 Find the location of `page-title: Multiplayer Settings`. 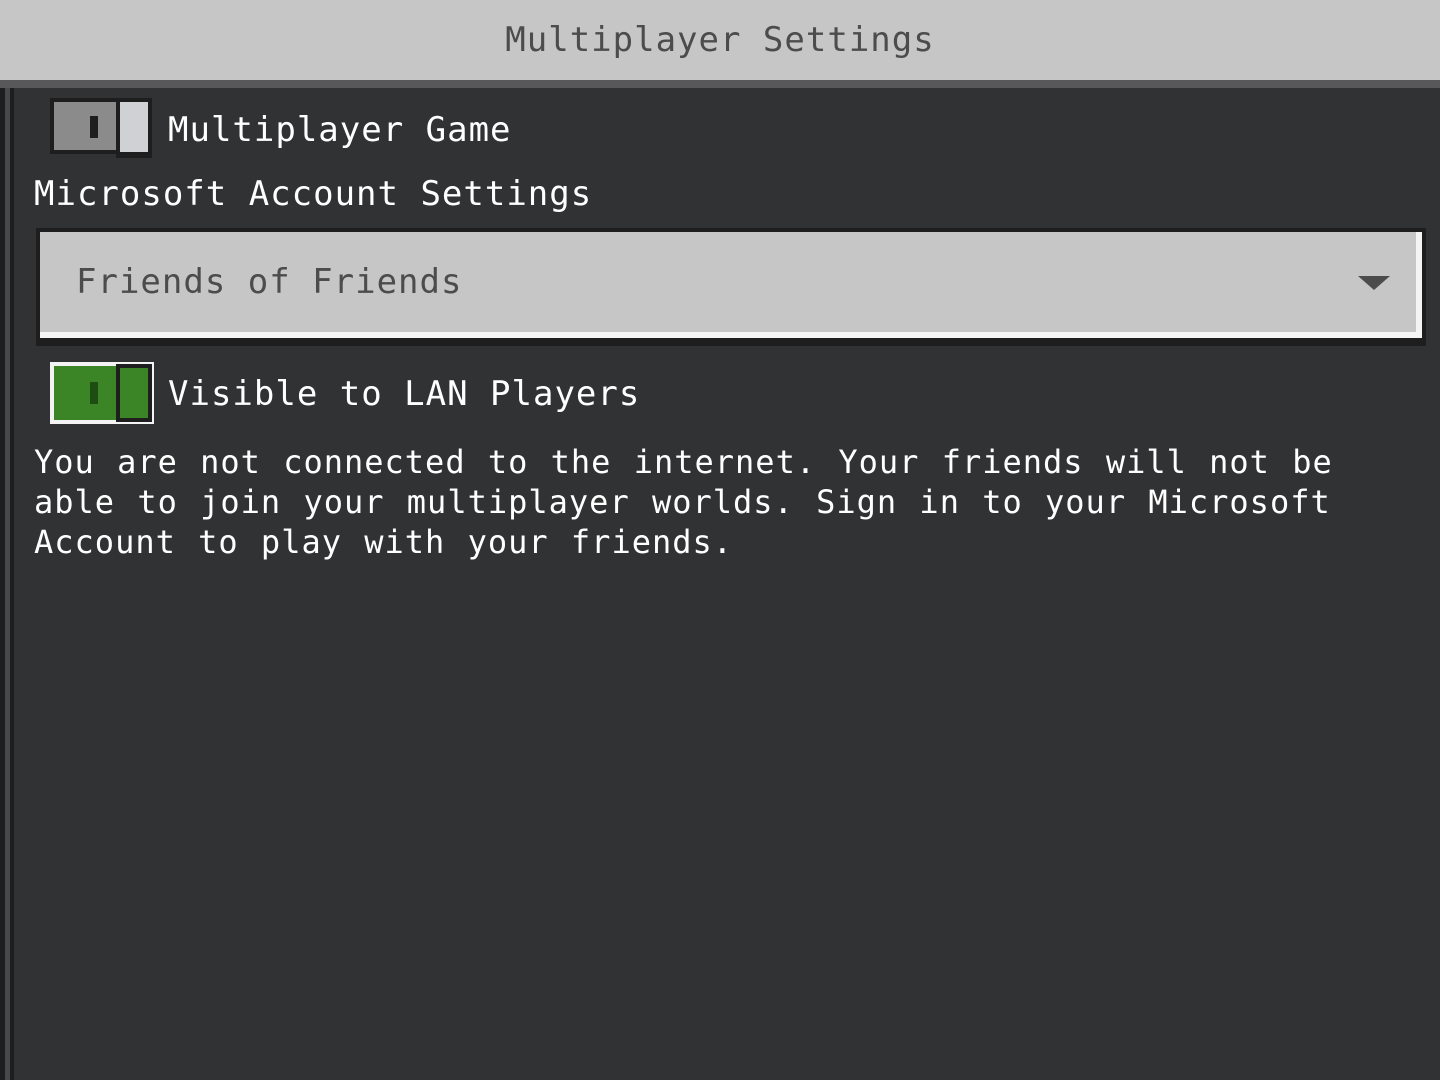

page-title: Multiplayer Settings is located at coordinates (720, 40).